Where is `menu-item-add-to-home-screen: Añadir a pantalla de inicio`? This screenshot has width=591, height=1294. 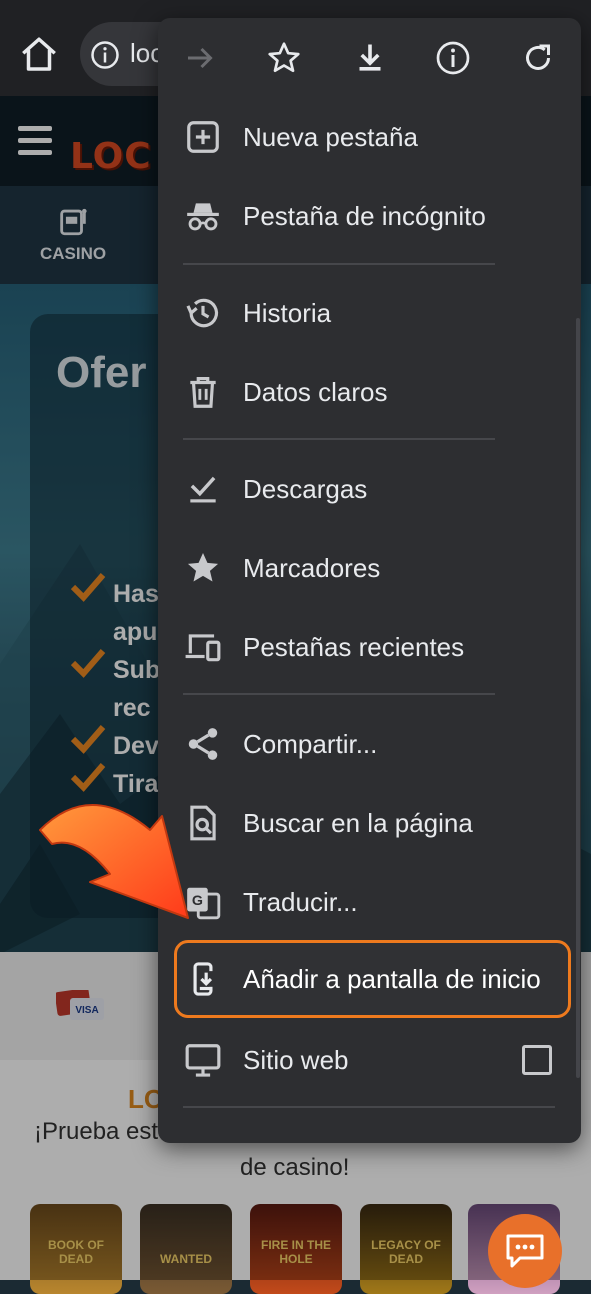
menu-item-add-to-home-screen: Añadir a pantalla de inicio is located at coordinates (369, 979).